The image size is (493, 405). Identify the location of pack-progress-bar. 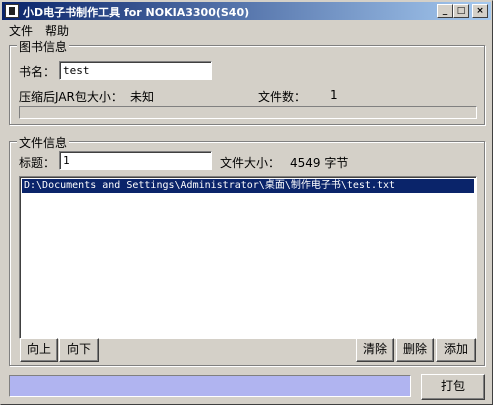
(248, 112).